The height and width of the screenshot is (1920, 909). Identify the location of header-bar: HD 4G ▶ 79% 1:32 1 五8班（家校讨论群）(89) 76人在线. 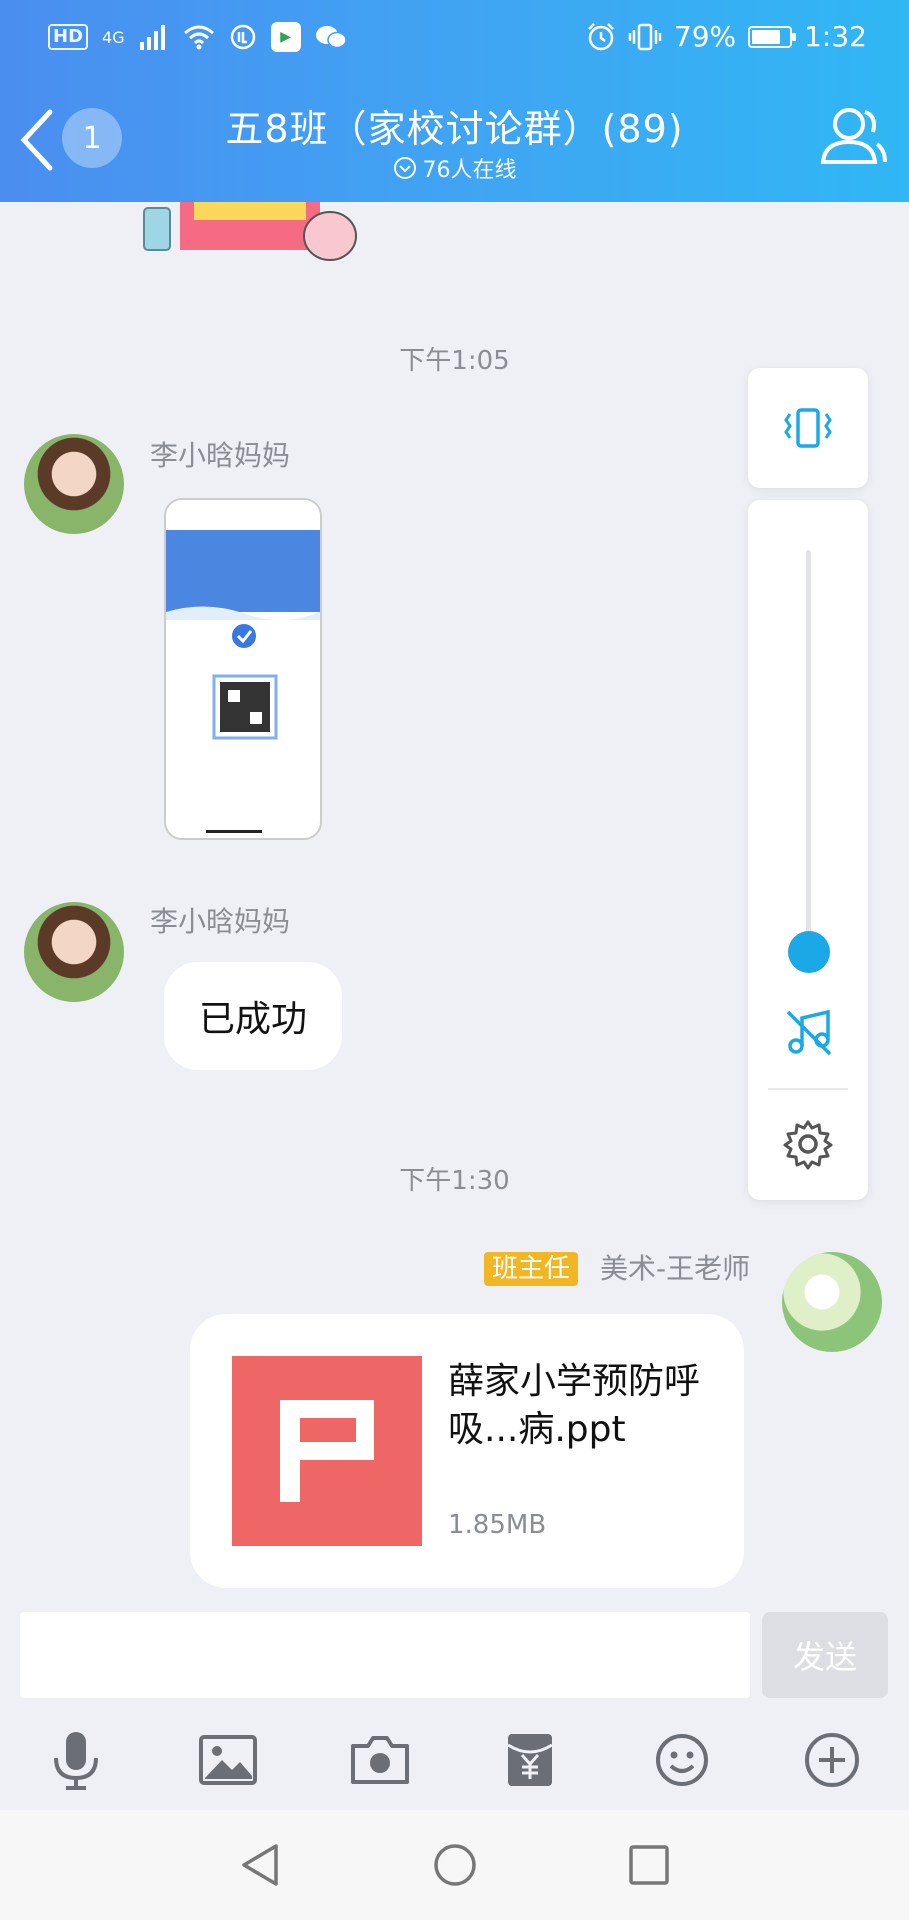
(454, 101).